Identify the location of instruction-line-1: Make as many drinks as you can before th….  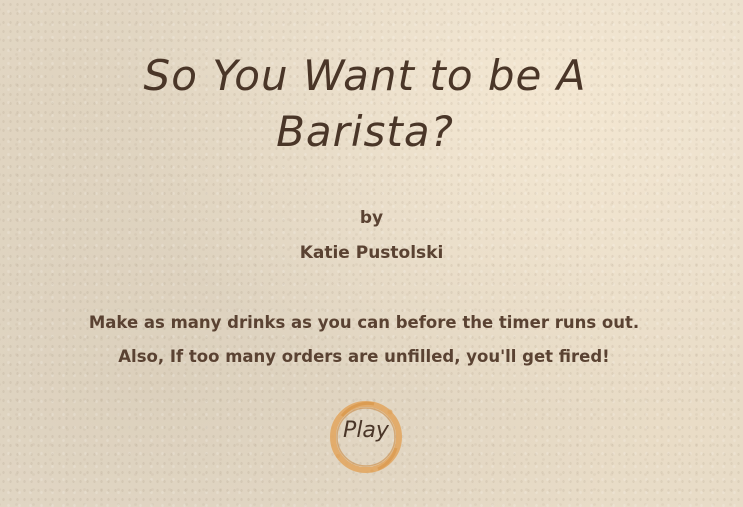
(364, 322).